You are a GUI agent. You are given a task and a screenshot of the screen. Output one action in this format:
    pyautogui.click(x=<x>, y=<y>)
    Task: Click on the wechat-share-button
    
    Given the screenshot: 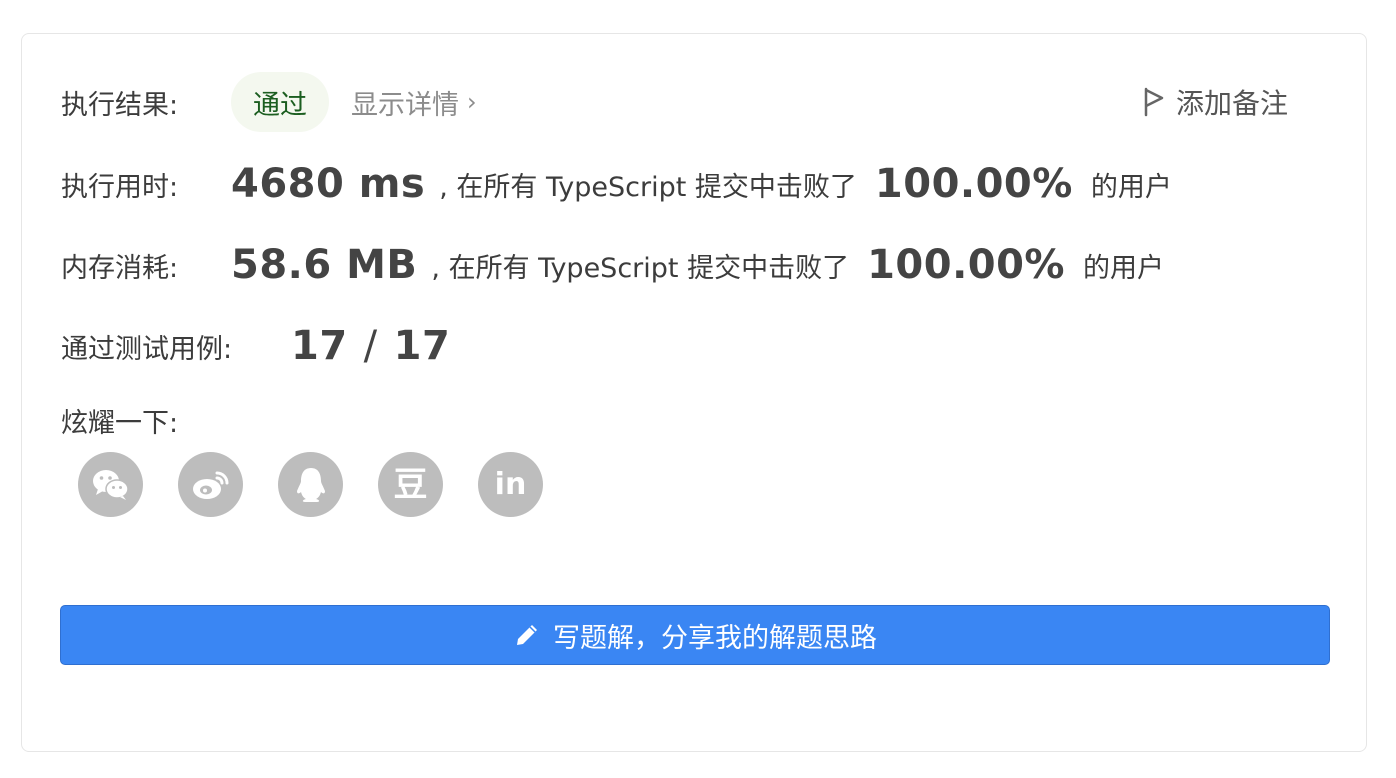 What is the action you would take?
    pyautogui.click(x=110, y=484)
    